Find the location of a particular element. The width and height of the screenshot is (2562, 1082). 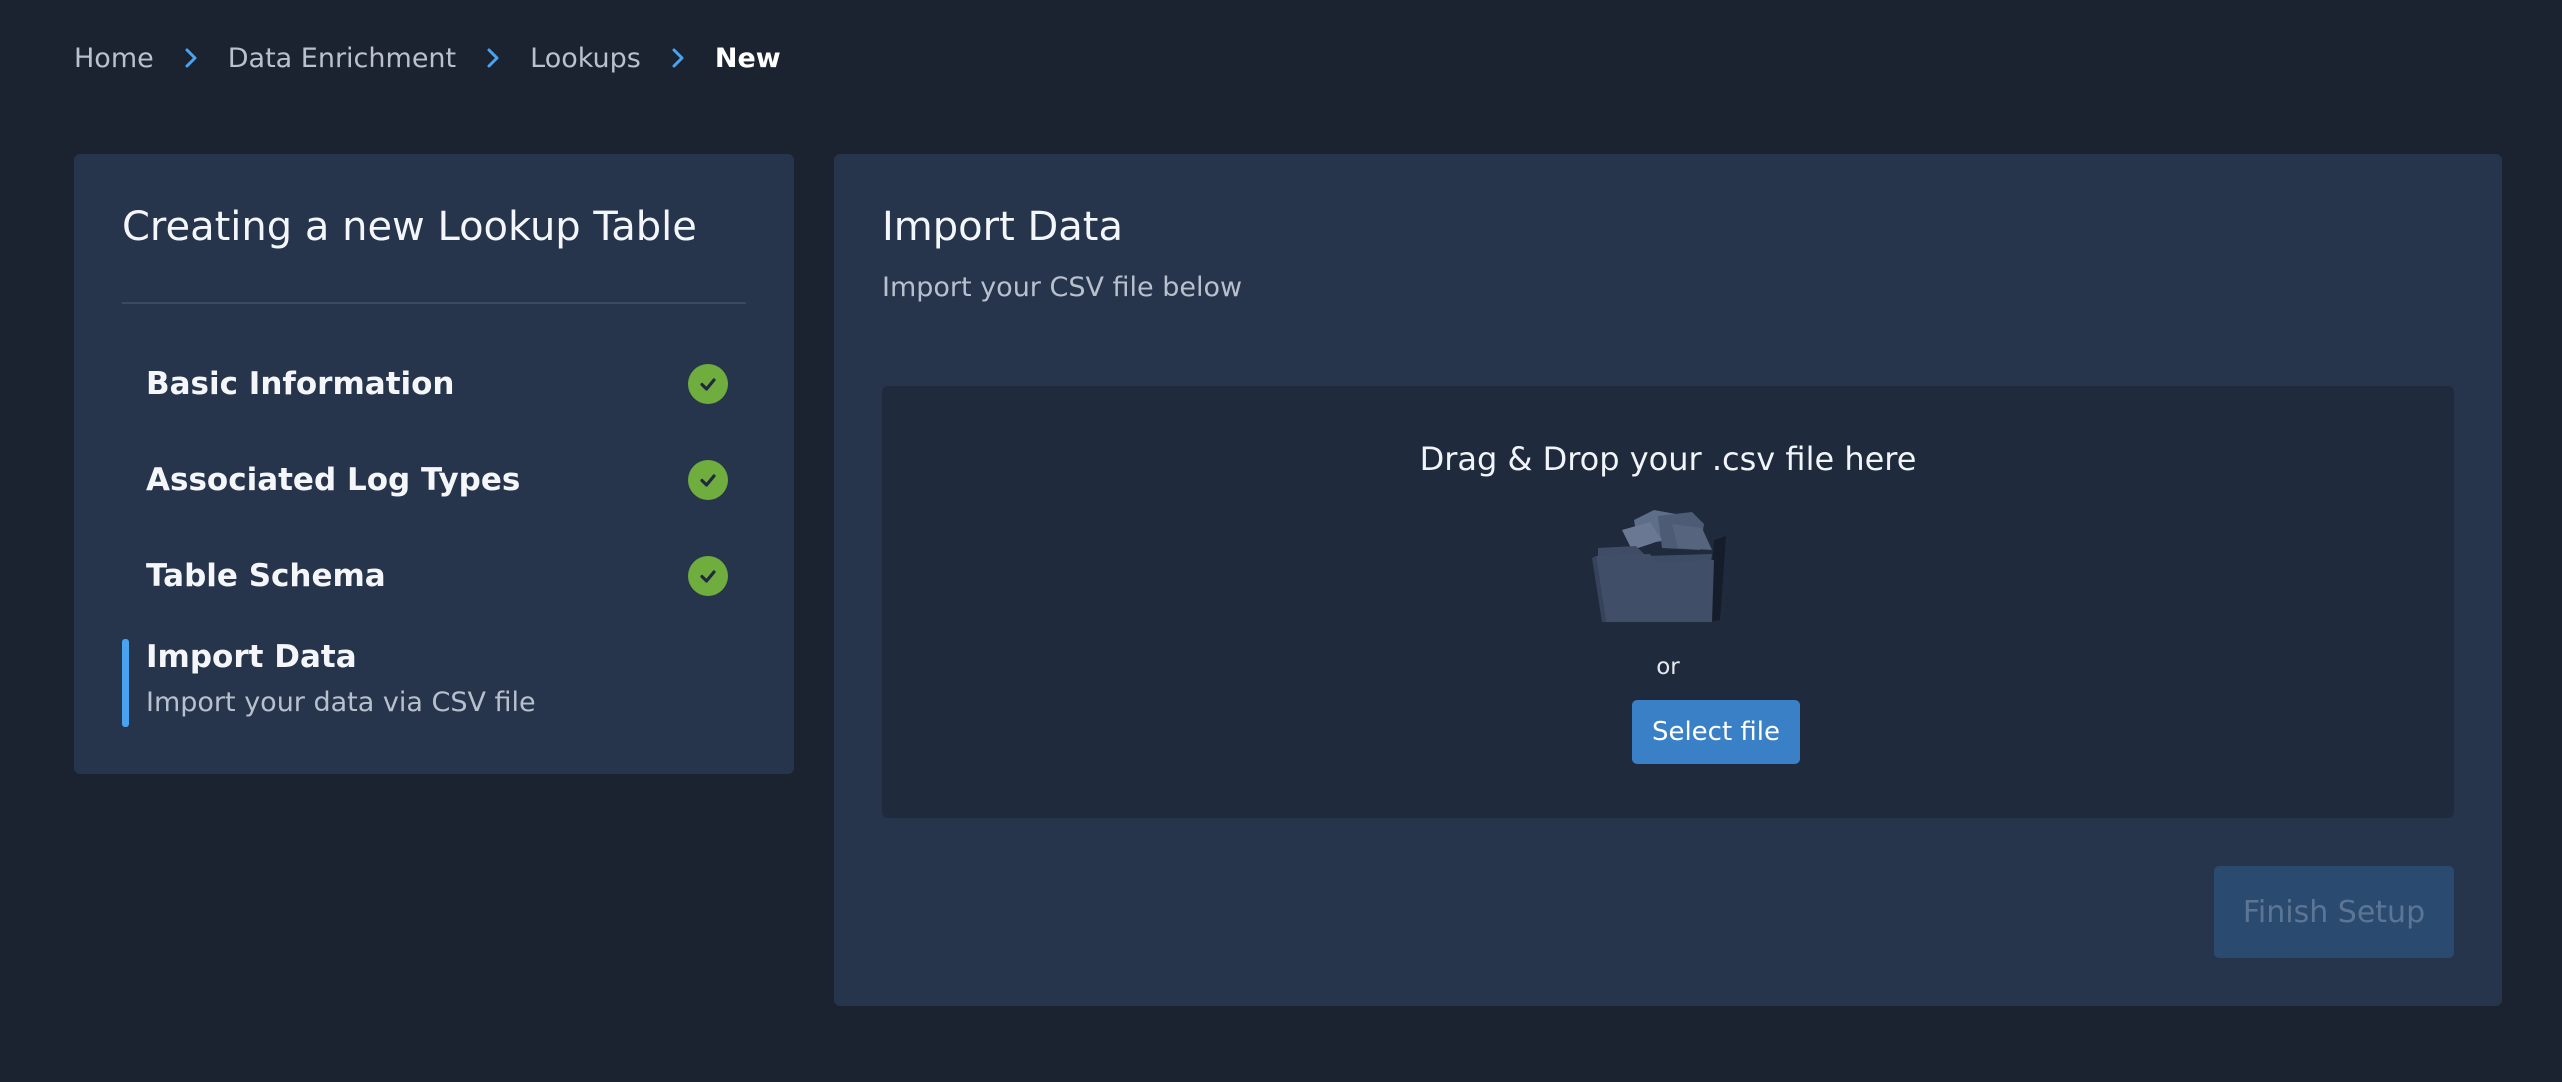

dropzone-or-text: or is located at coordinates (1668, 667).